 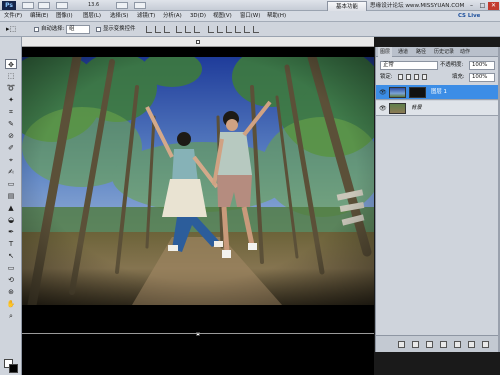 I want to click on layers-panel-footer, so click(x=437, y=343).